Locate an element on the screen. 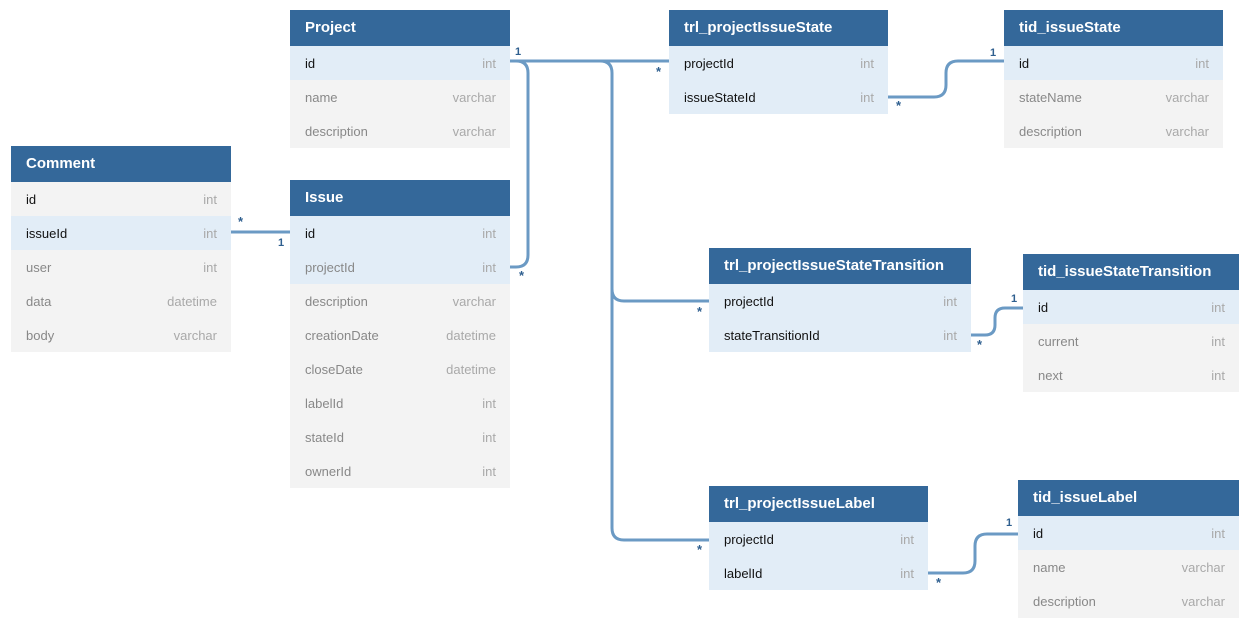 This screenshot has height=618, width=1239. column-row: current int is located at coordinates (1131, 341).